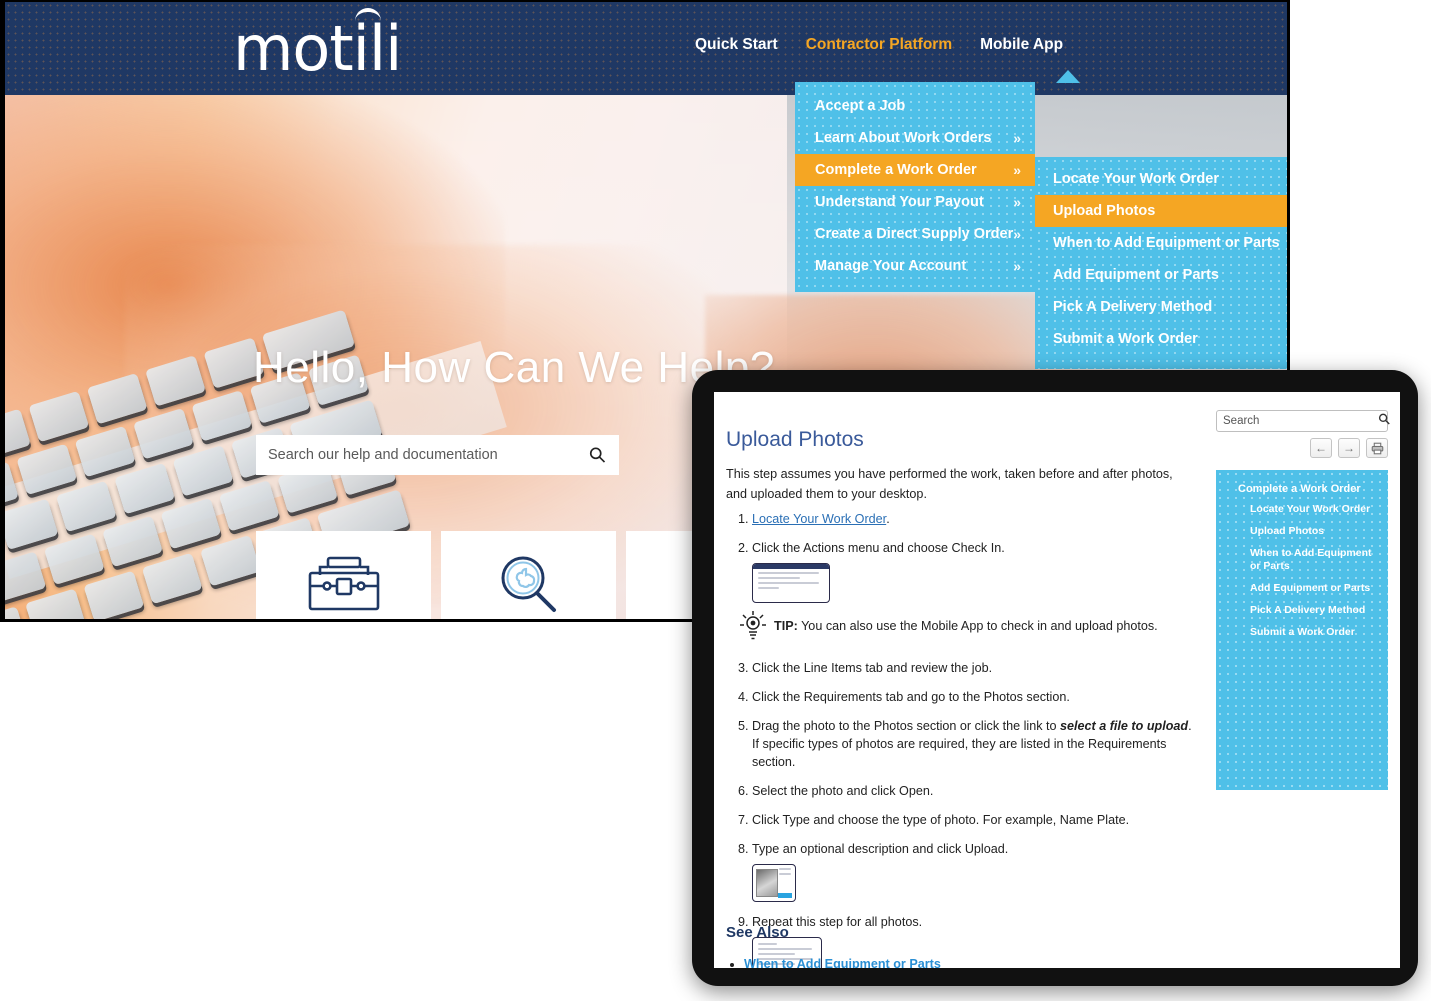 This screenshot has width=1431, height=1001. Describe the element at coordinates (974, 791) in the screenshot. I see `doc-step-6: Select the photo and click Open.` at that location.